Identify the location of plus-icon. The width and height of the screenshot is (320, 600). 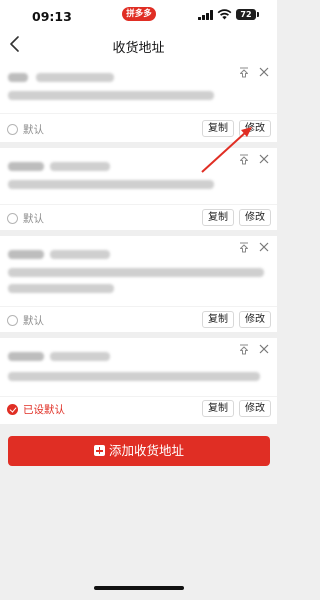
(99, 450).